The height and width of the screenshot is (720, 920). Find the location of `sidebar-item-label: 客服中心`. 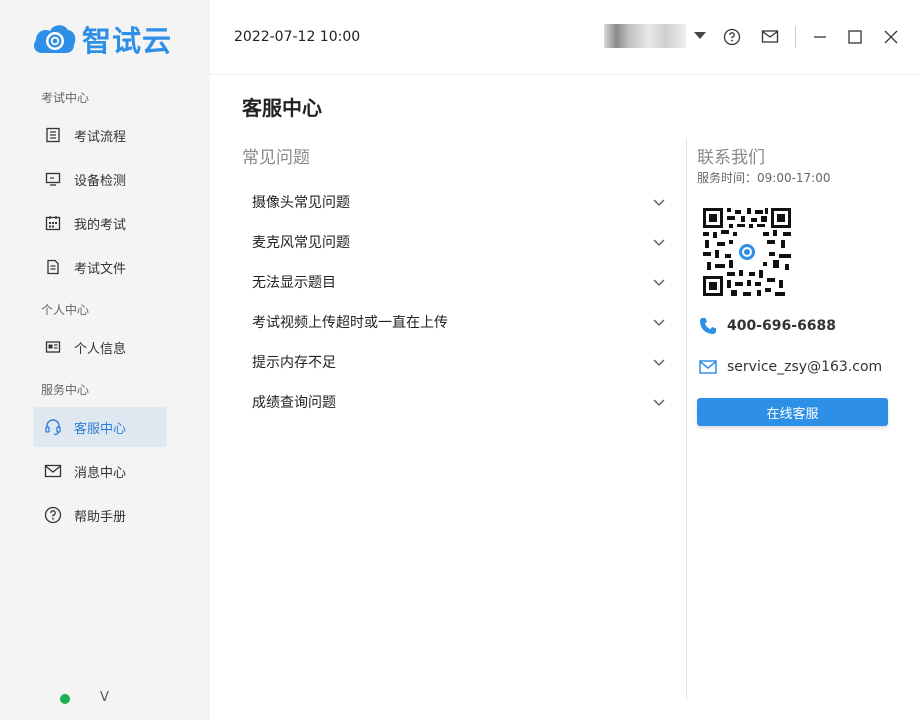

sidebar-item-label: 客服中心 is located at coordinates (100, 429).